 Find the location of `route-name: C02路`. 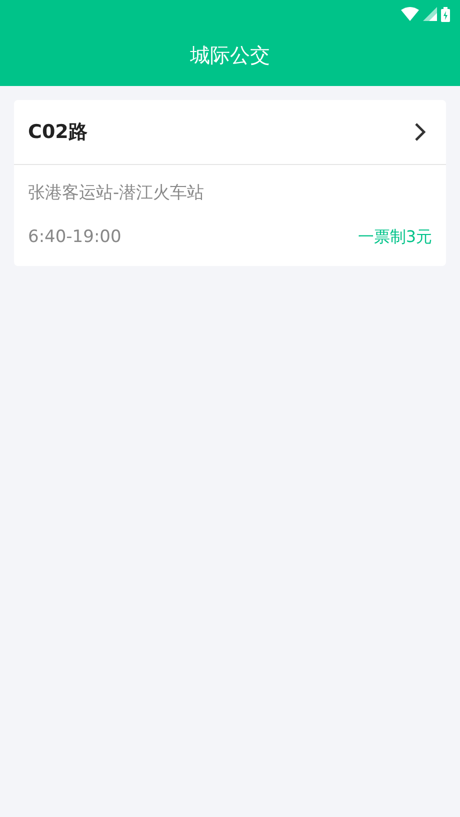

route-name: C02路 is located at coordinates (58, 132).